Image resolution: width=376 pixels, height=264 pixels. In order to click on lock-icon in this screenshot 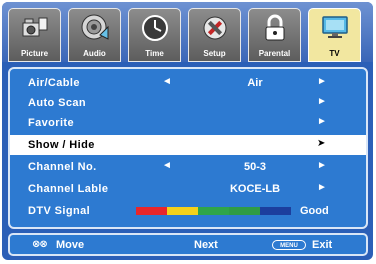, I will do `click(275, 27)`.